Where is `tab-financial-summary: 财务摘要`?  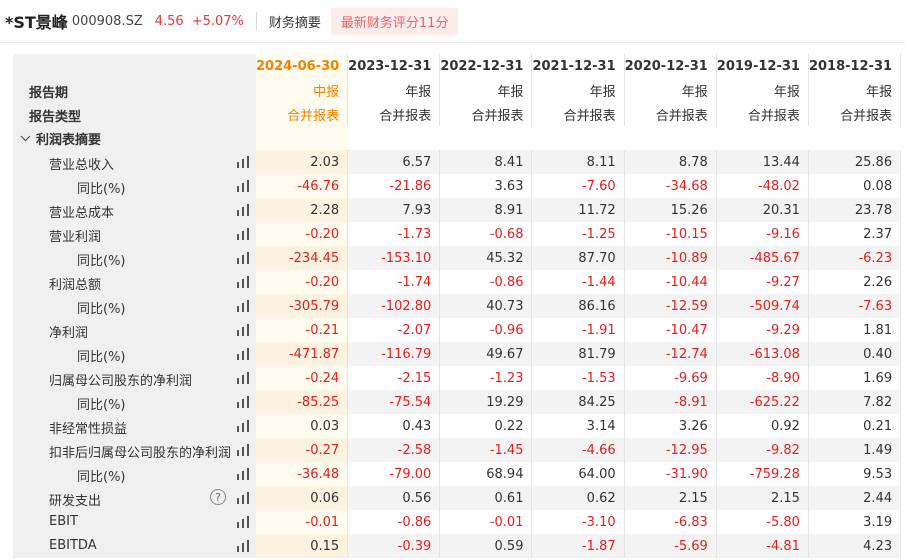 tab-financial-summary: 财务摘要 is located at coordinates (295, 21).